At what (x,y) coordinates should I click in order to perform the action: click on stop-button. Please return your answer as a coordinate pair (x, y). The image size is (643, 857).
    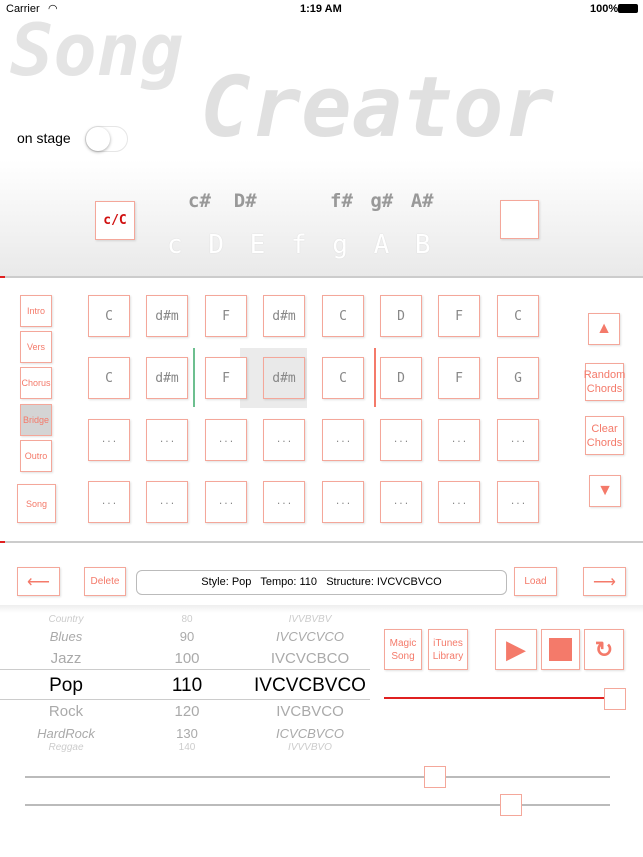
    Looking at the image, I should click on (560, 649).